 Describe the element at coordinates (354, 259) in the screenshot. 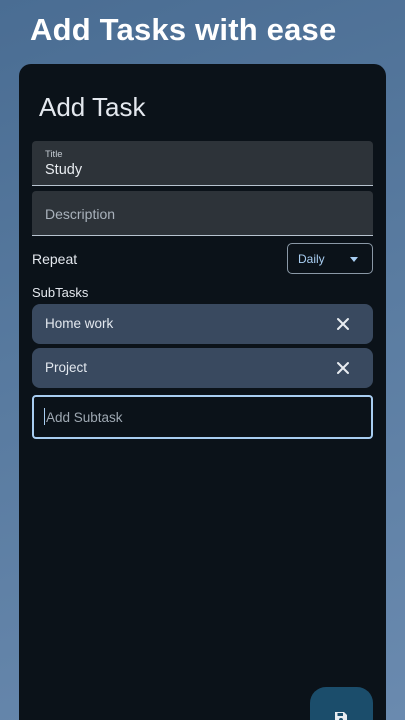

I see `dropdown-arrow-icon` at that location.